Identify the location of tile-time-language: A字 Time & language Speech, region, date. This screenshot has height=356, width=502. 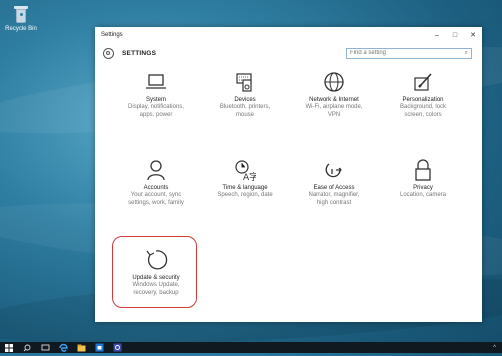
(245, 179).